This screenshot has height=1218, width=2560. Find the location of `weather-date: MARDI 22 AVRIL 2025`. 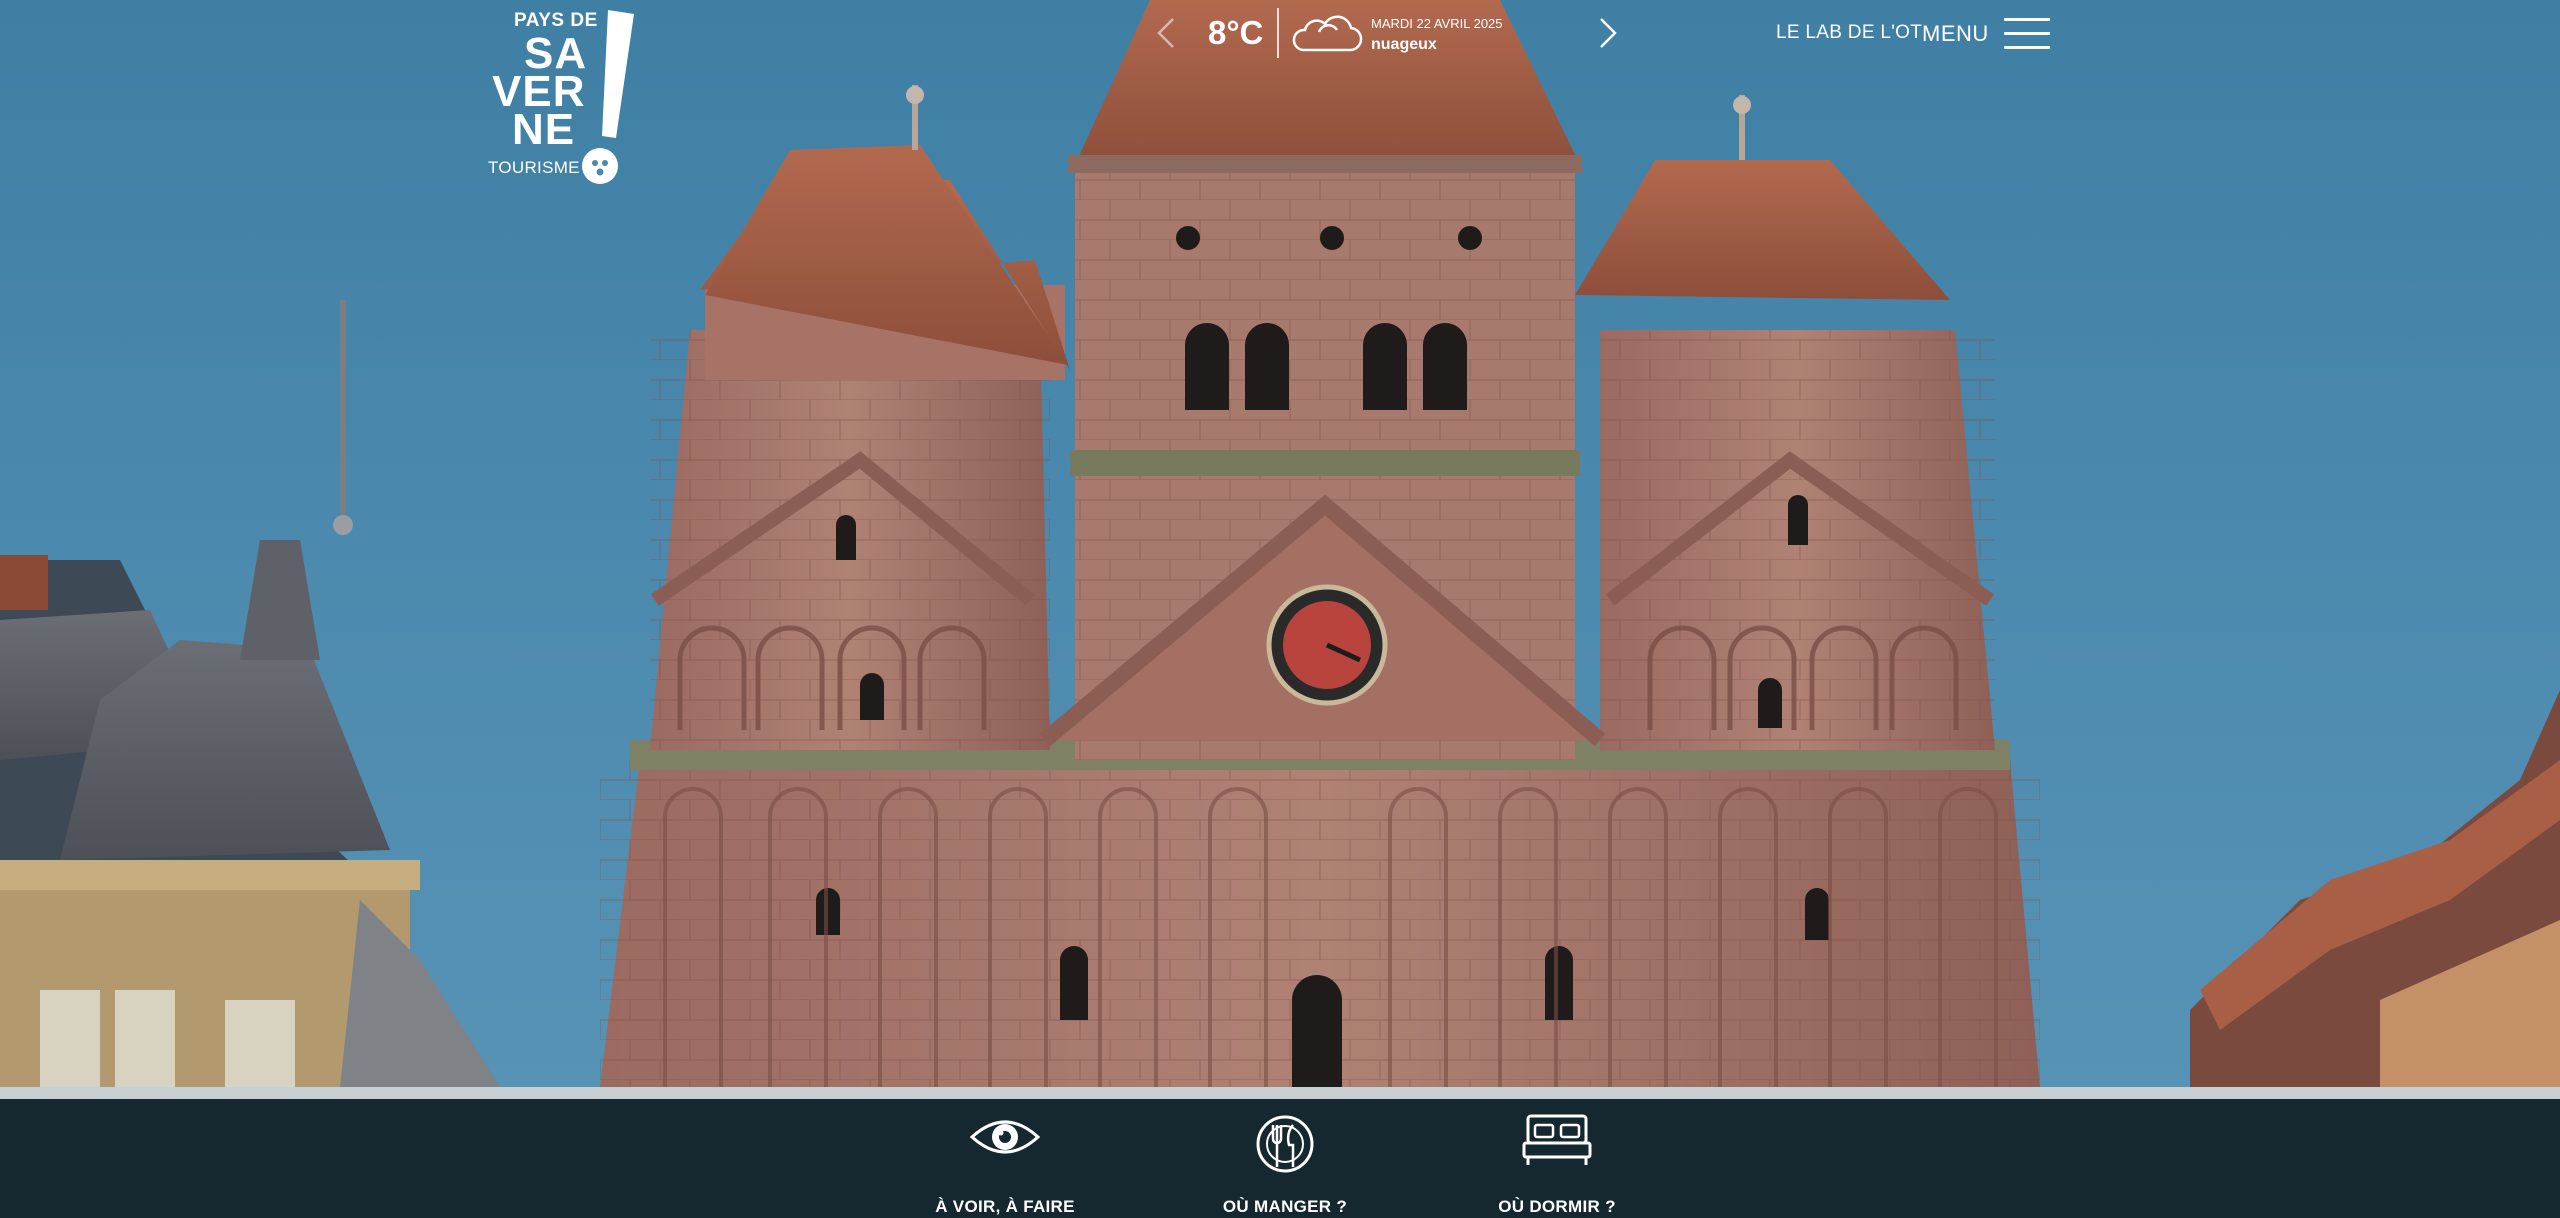

weather-date: MARDI 22 AVRIL 2025 is located at coordinates (1437, 23).